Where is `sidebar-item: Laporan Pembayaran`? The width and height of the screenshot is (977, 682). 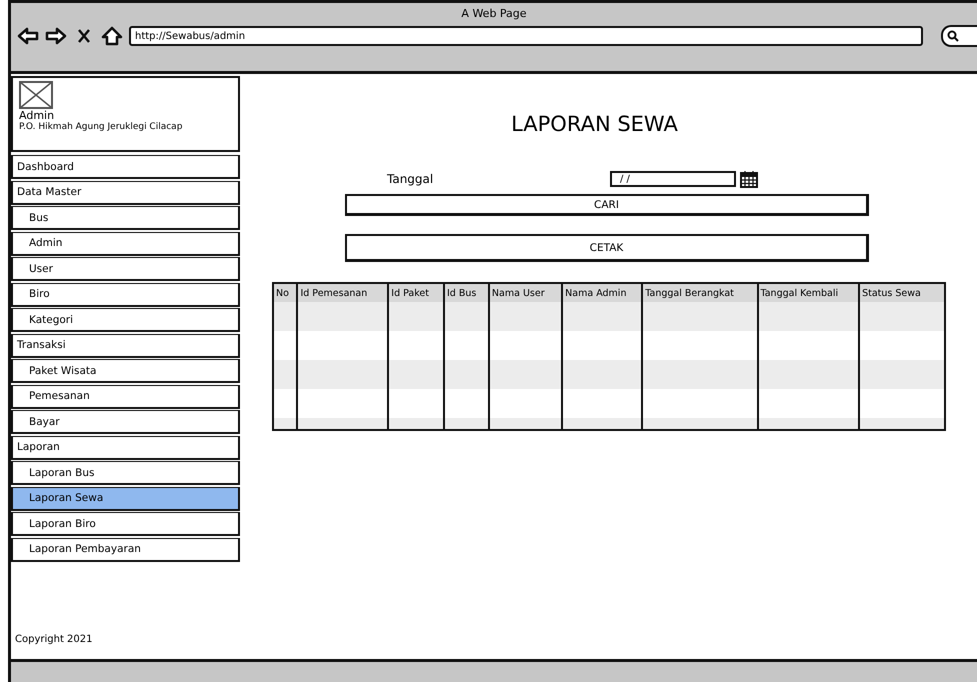 sidebar-item: Laporan Pembayaran is located at coordinates (125, 550).